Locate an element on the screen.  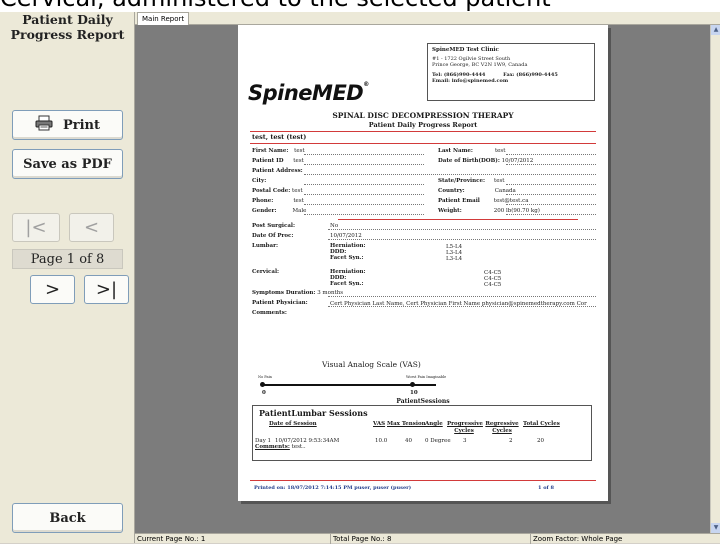
clinic-email: Email: info@spinemed.com is located at coordinates (470, 81).